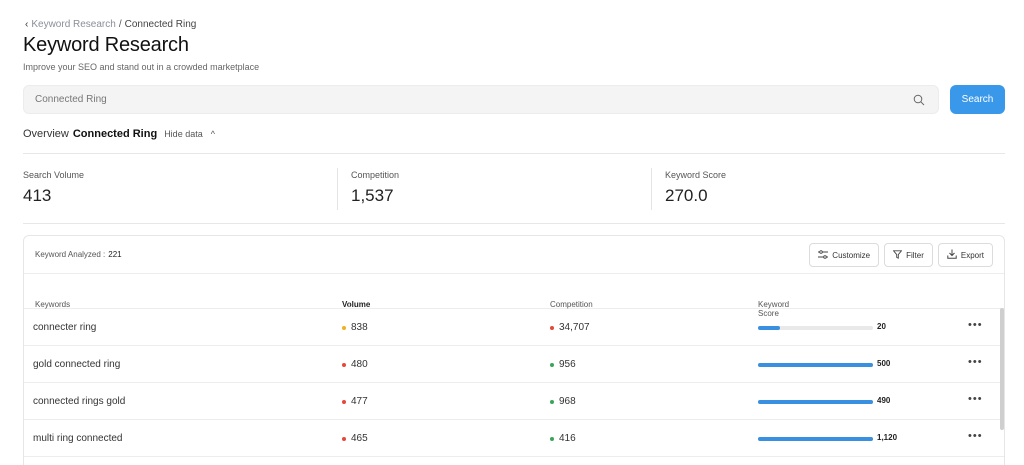 The image size is (1024, 465). Describe the element at coordinates (70, 254) in the screenshot. I see `keyword-analyzed-label: Keyword Analyzed :` at that location.